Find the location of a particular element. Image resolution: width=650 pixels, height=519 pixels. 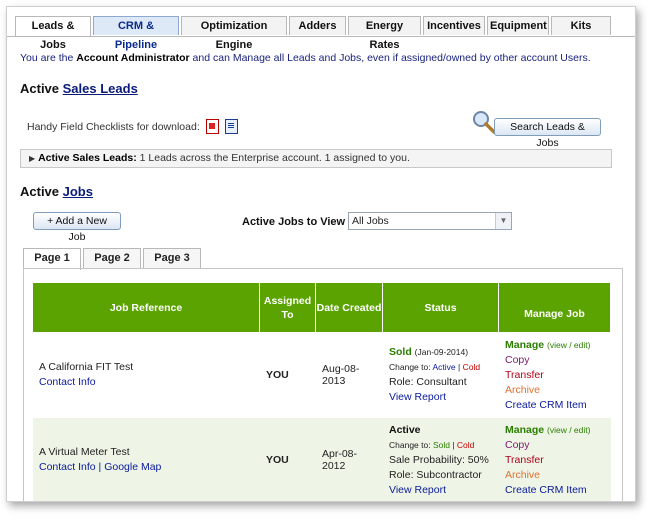

page-tabs: Page 1 Page 2 Page 3 is located at coordinates (112, 259).